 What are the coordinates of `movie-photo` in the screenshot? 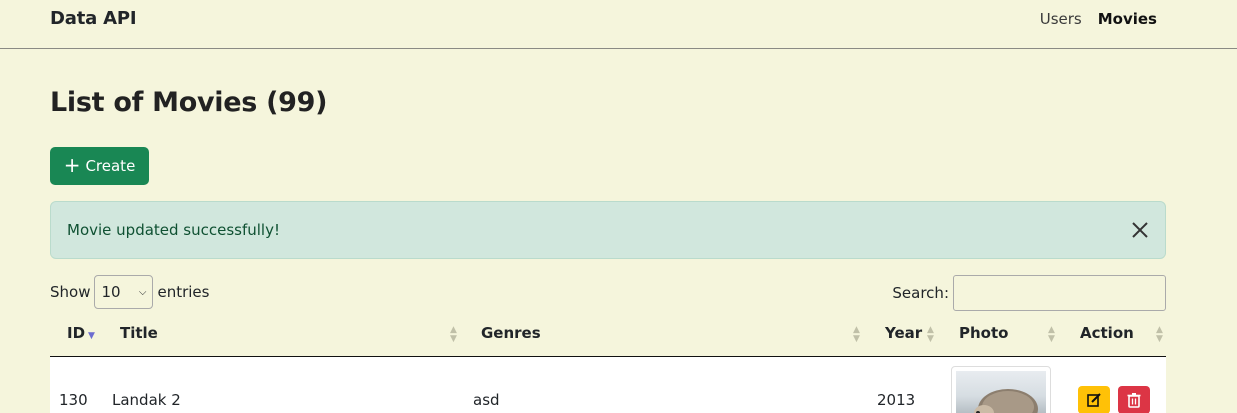 It's located at (1001, 389).